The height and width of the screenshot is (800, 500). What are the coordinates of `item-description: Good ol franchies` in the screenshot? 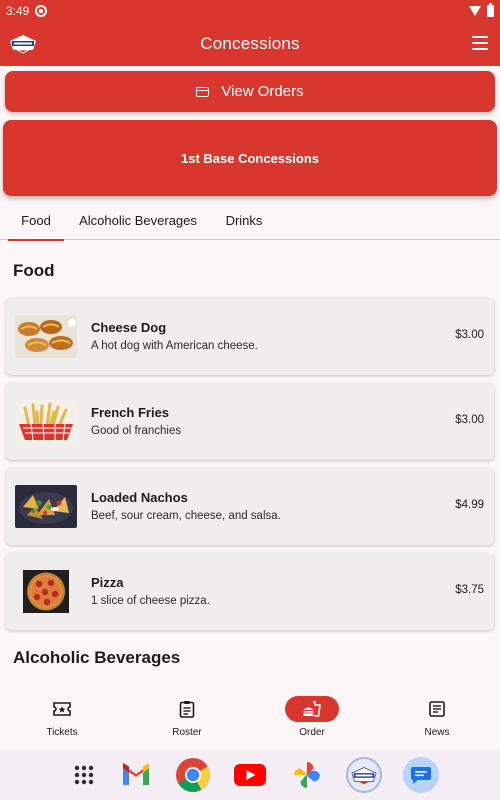 It's located at (136, 431).